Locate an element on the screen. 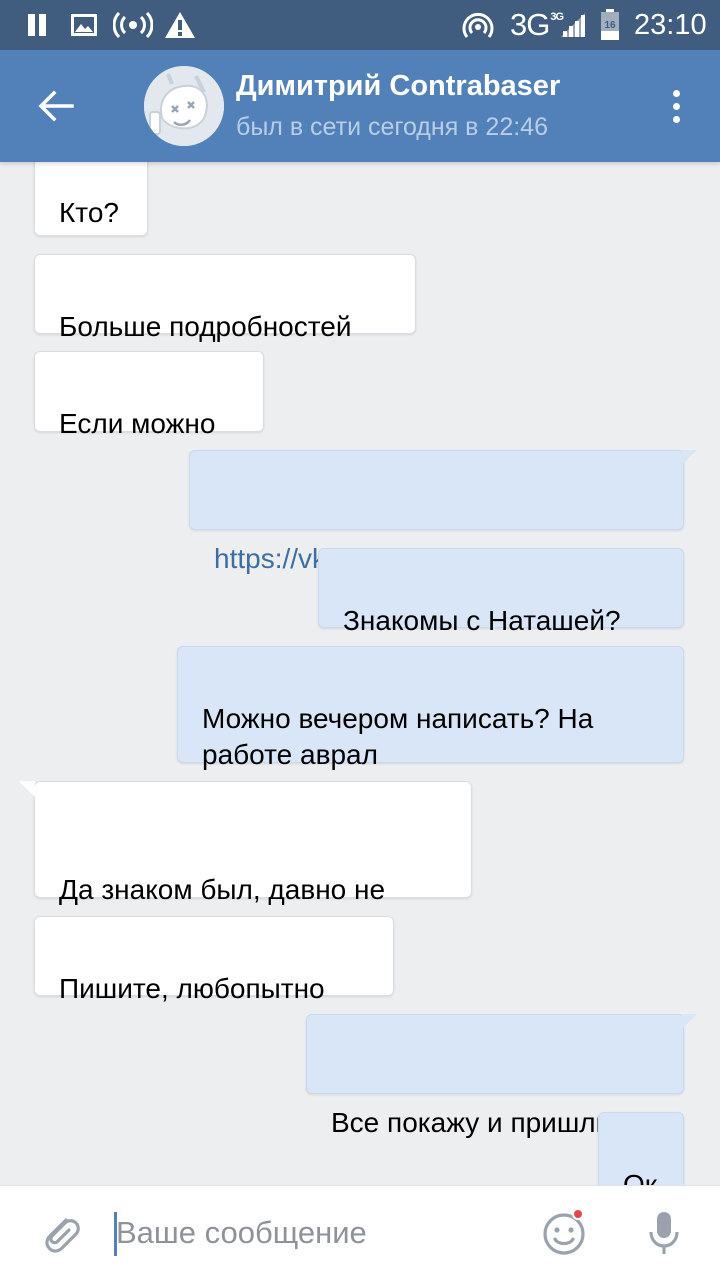  contact-name: Димитрий Contrabaser is located at coordinates (398, 86).